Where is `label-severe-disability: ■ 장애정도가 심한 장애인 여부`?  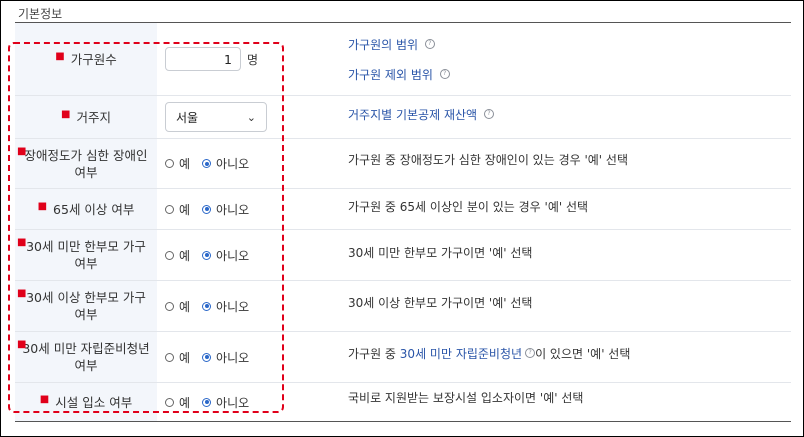 label-severe-disability: ■ 장애정도가 심한 장애인 여부 is located at coordinates (86, 163).